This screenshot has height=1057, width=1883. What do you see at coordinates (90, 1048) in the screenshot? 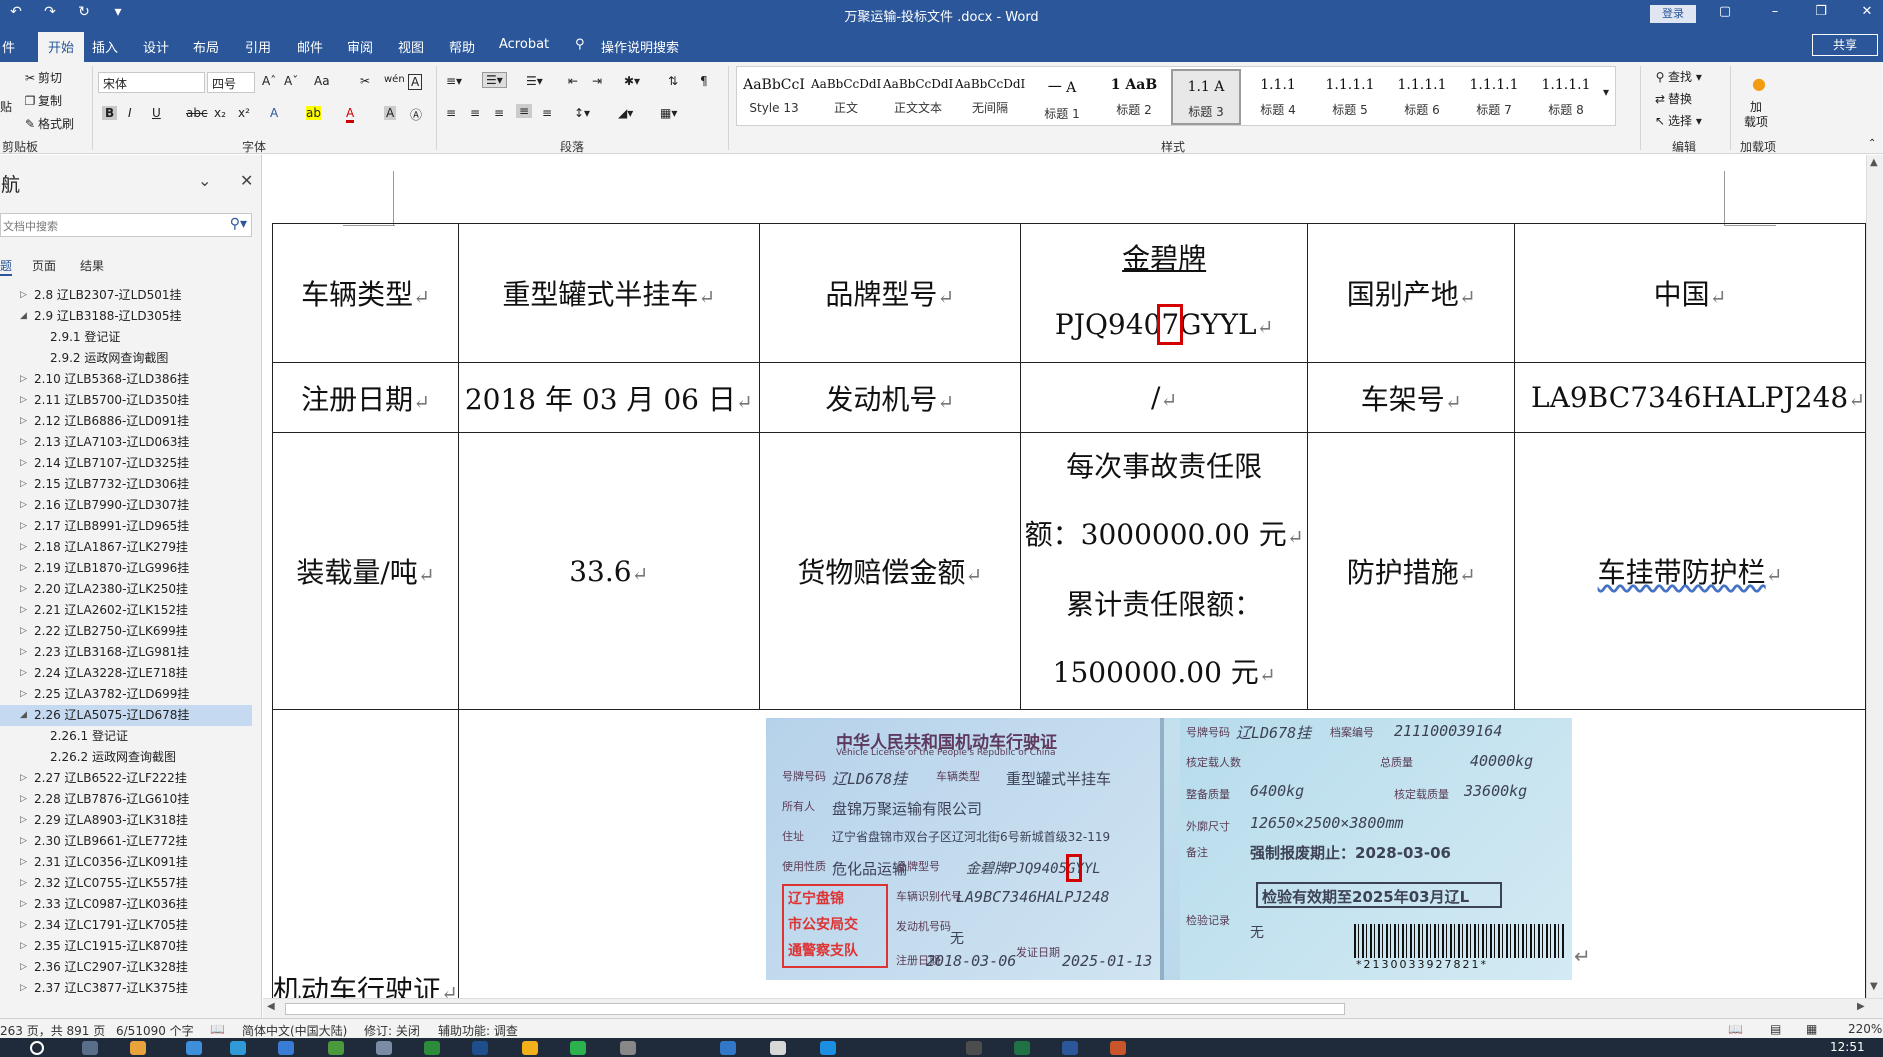
I see `task-view-icon` at bounding box center [90, 1048].